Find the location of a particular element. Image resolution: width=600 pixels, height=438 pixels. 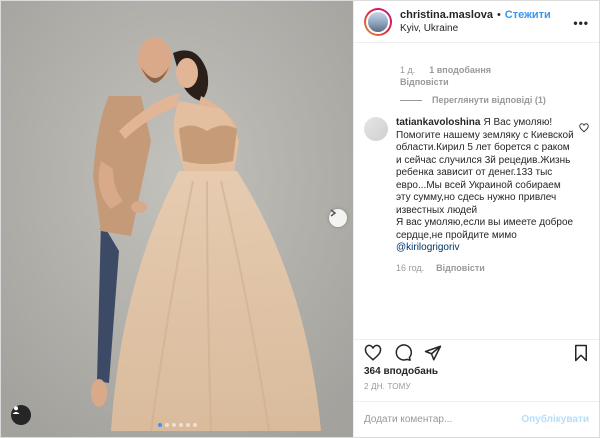

follow-button: Стежити is located at coordinates (528, 15).